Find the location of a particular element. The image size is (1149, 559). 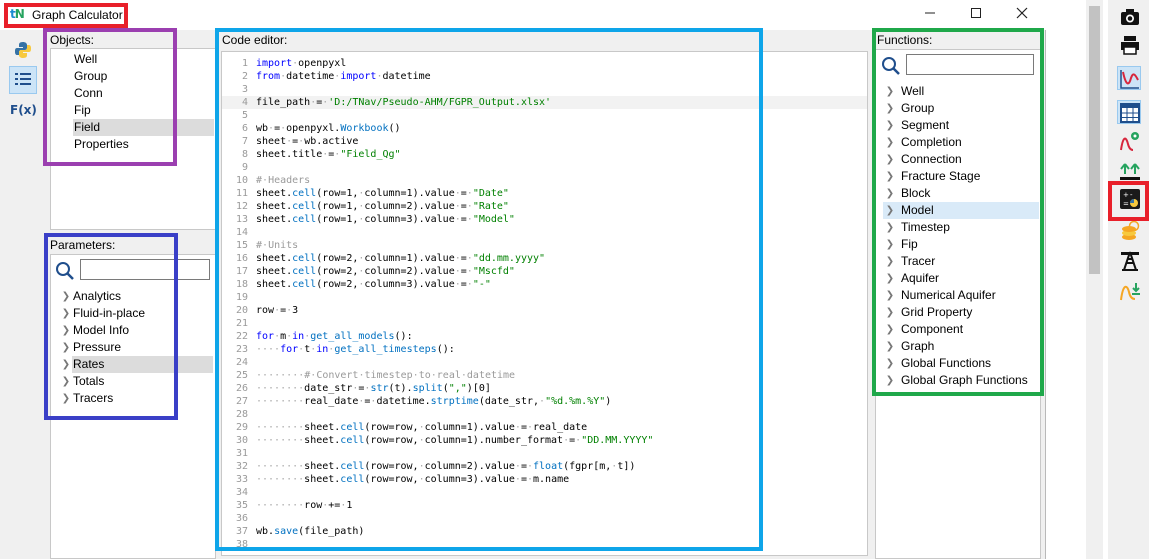

code-line: 10 #·Headers is located at coordinates (544, 180).